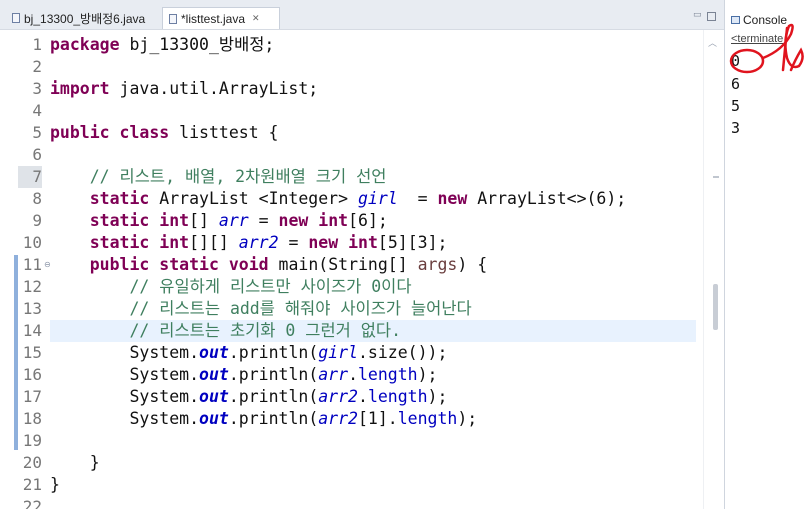 The width and height of the screenshot is (804, 509). I want to click on line-number: 9, so click(37, 220).